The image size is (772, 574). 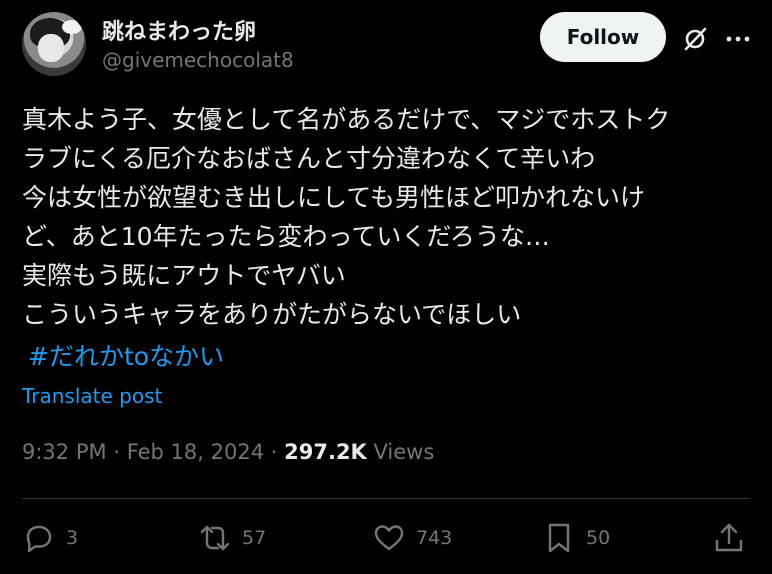 I want to click on views-label: Views, so click(x=404, y=452).